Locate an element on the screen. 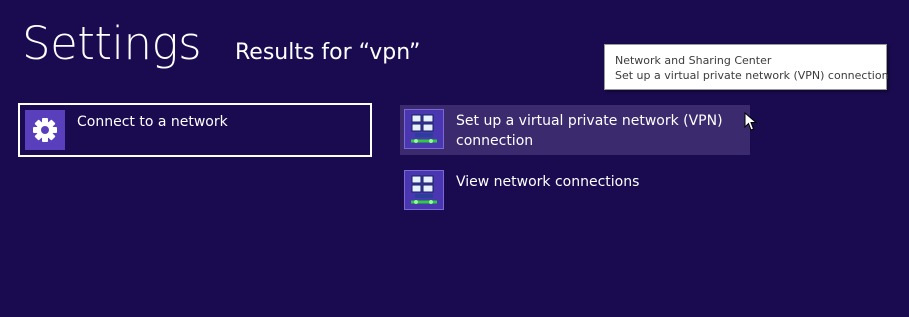 The width and height of the screenshot is (909, 317). result-connect-to-network: Connect to a network is located at coordinates (195, 130).